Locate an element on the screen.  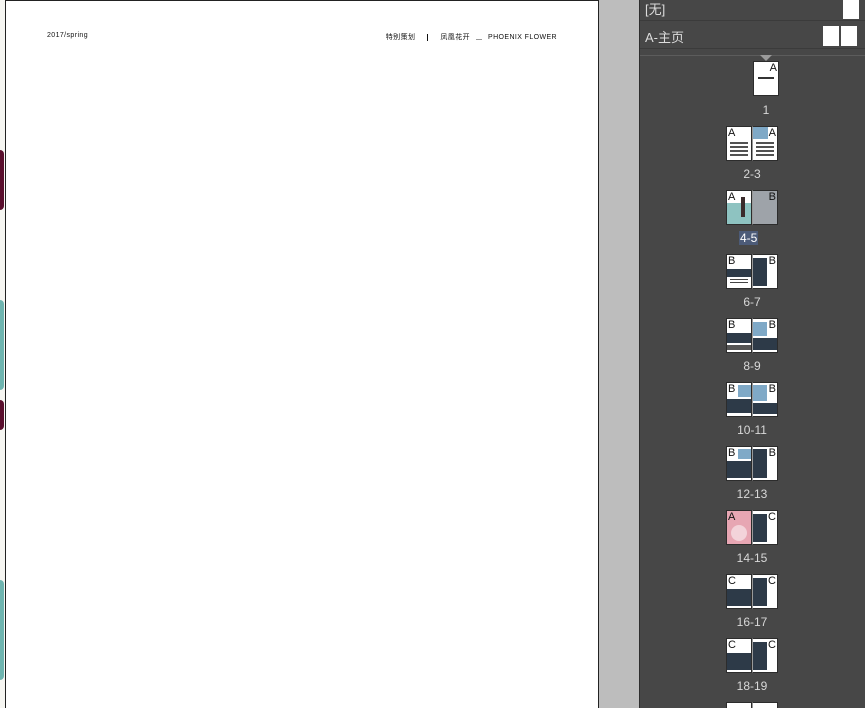
figure-block is located at coordinates (743, 207).